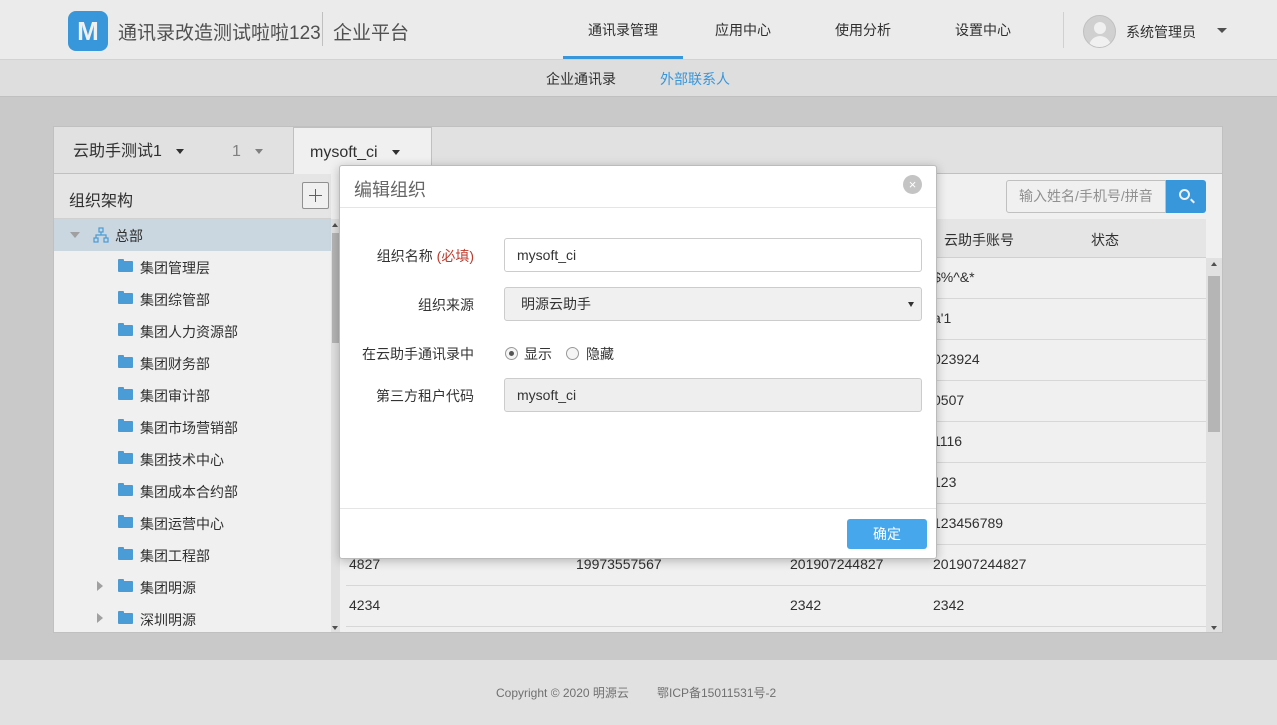 The width and height of the screenshot is (1277, 725). I want to click on visibility-label: 在云助手通讯录中, so click(418, 354).